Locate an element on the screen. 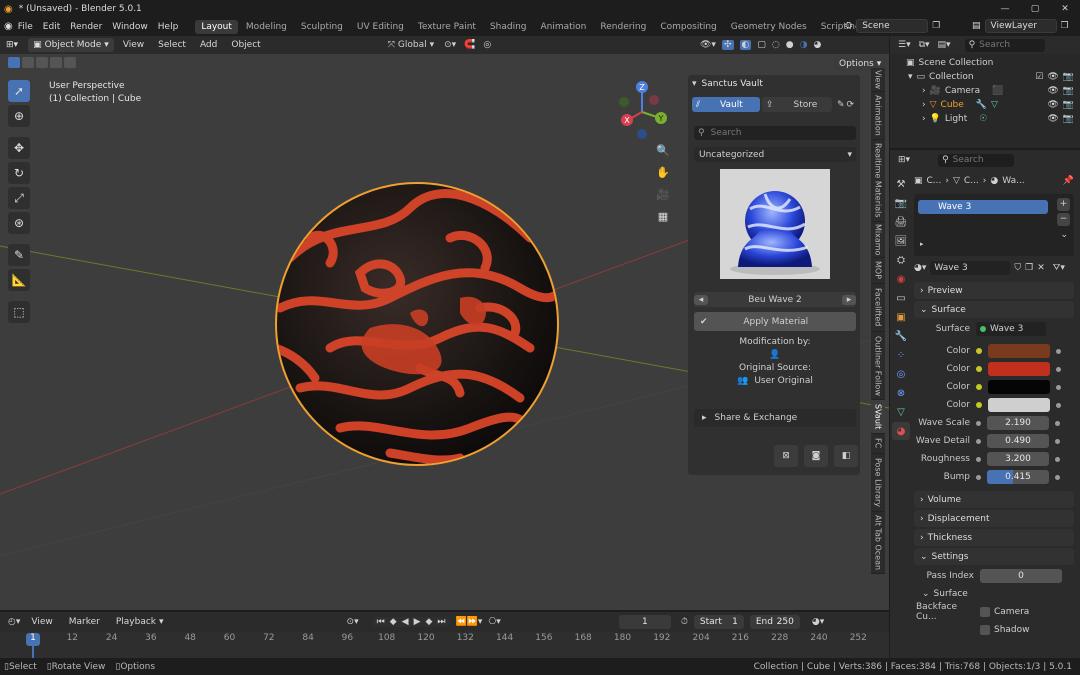 This screenshot has width=1080, height=675. collection-tab-icon: ▭ is located at coordinates (901, 298).